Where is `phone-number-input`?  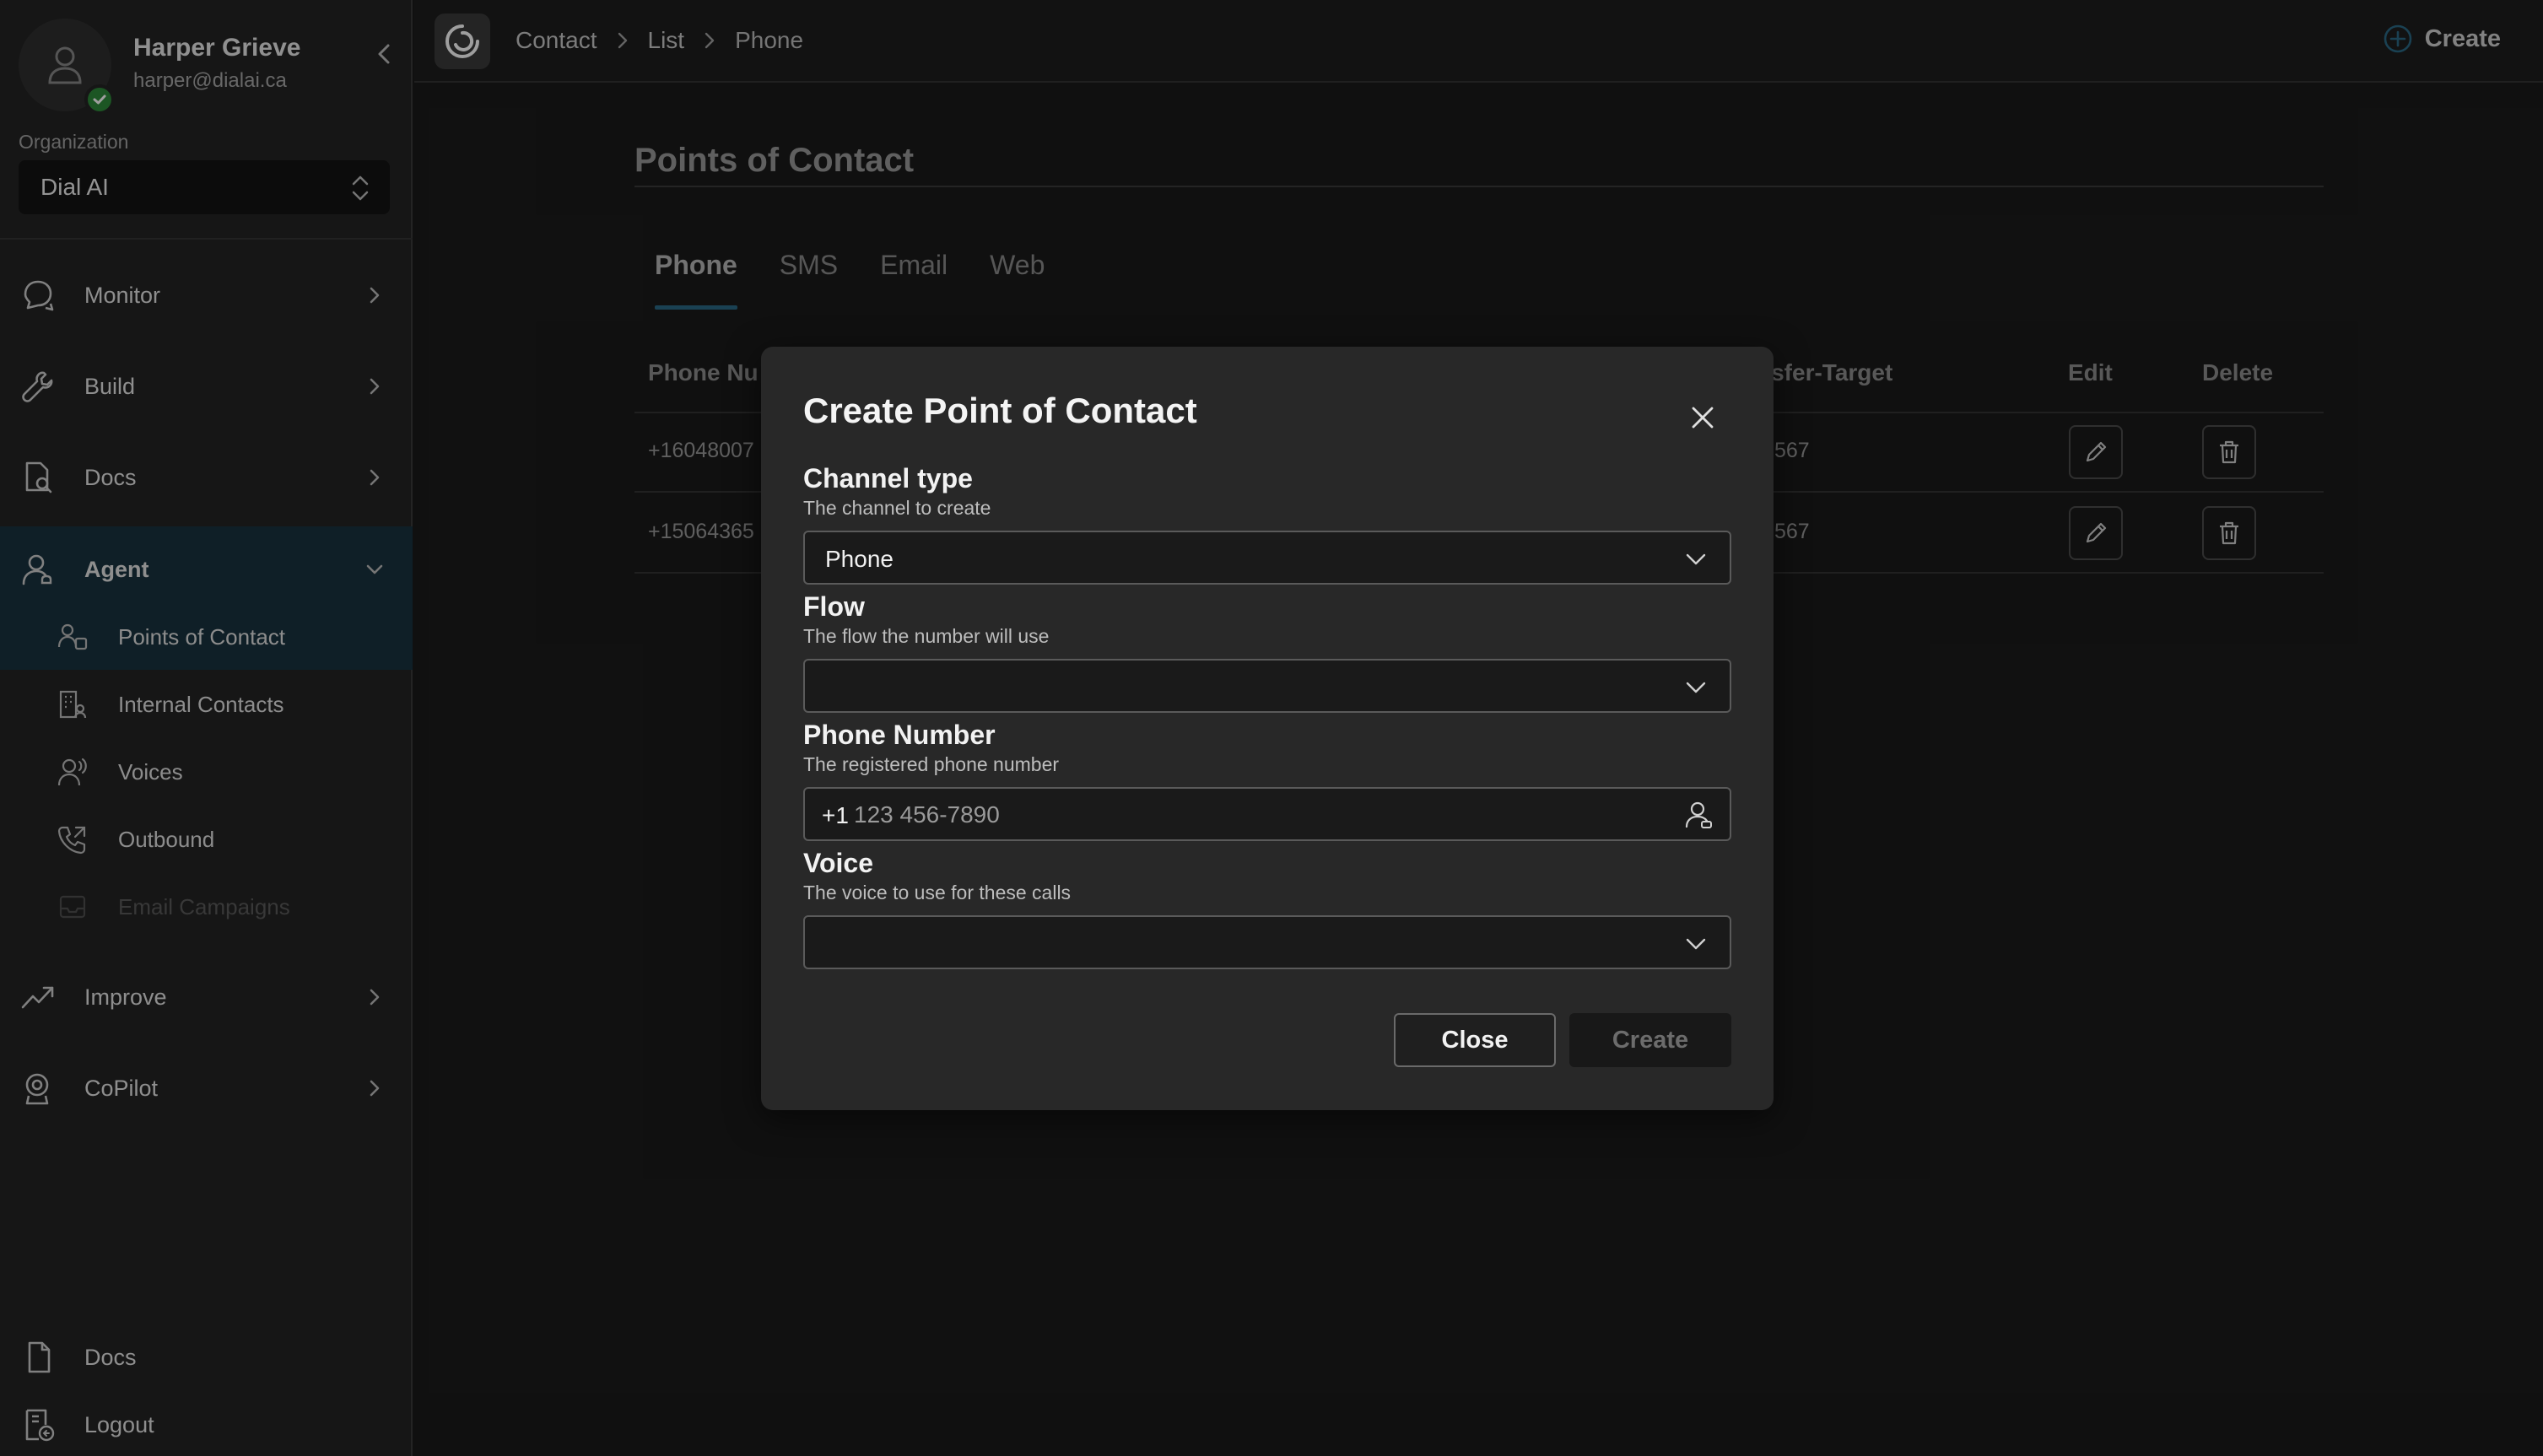 phone-number-input is located at coordinates (1259, 815).